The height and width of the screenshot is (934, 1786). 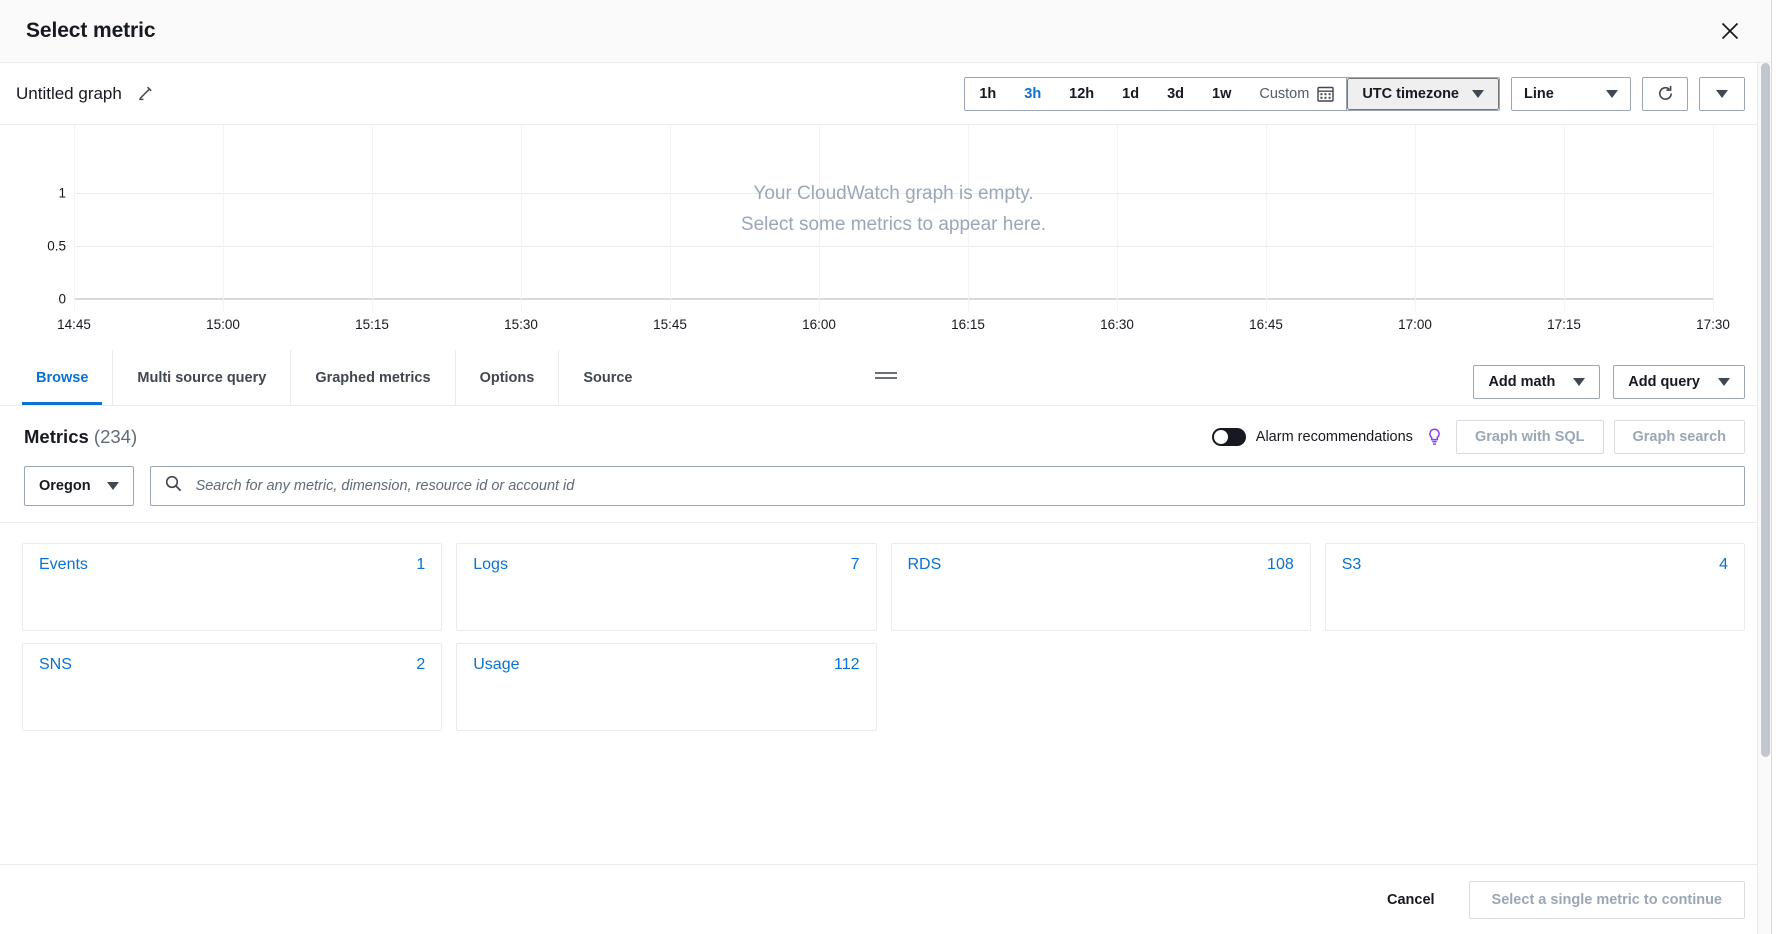 What do you see at coordinates (666, 687) in the screenshot?
I see `namespace-card: Usage 112` at bounding box center [666, 687].